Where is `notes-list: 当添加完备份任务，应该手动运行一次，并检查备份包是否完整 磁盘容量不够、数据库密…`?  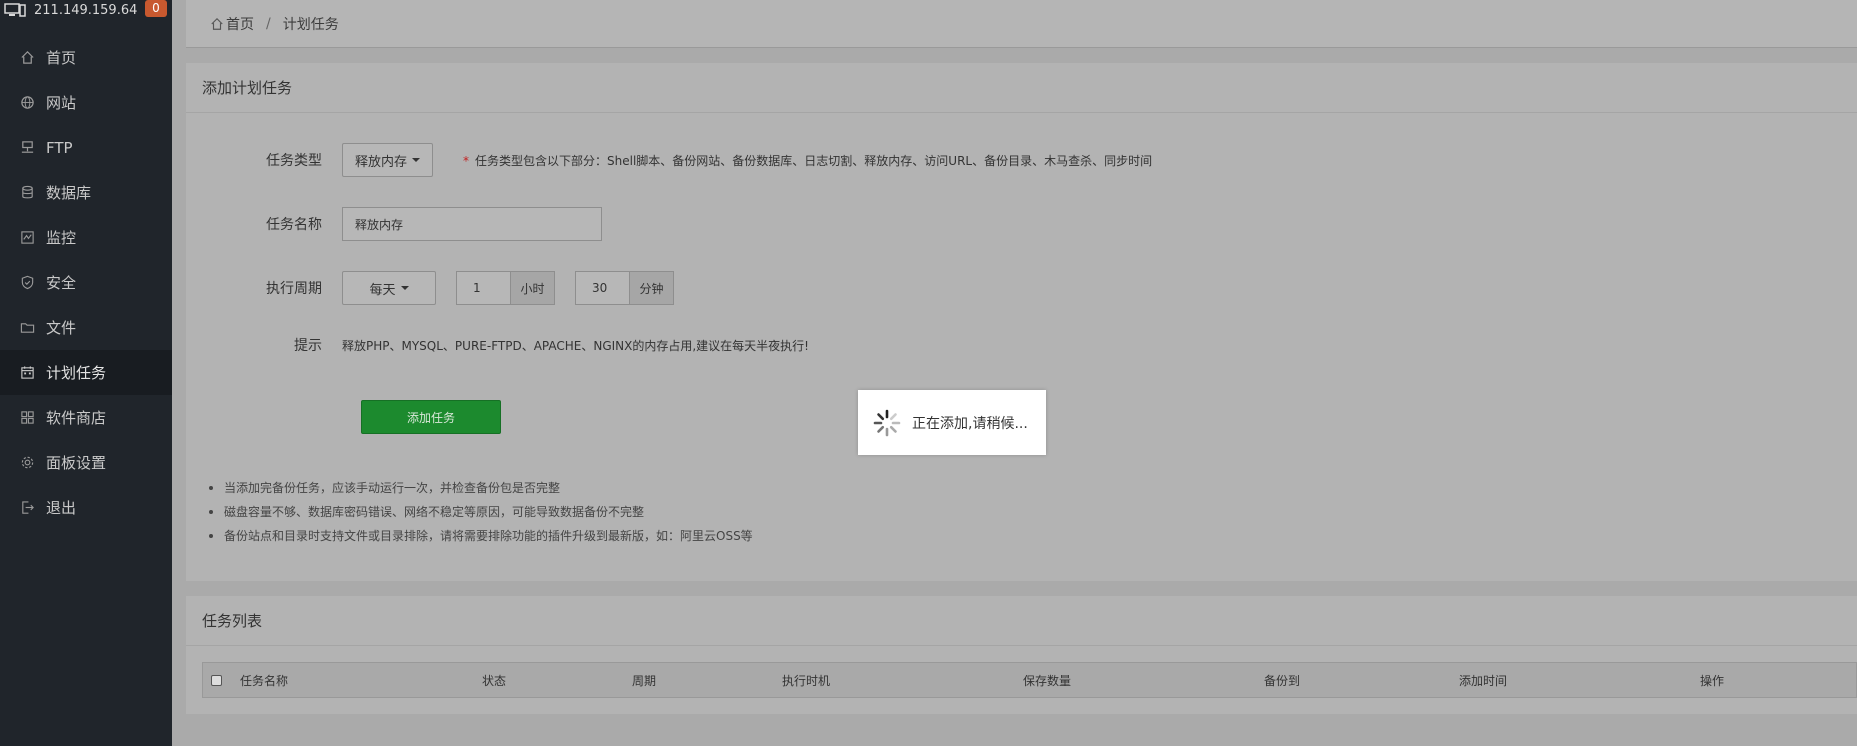 notes-list: 当添加完备份任务，应该手动运行一次，并检查备份包是否完整 磁盘容量不够、数据库密… is located at coordinates (479, 512).